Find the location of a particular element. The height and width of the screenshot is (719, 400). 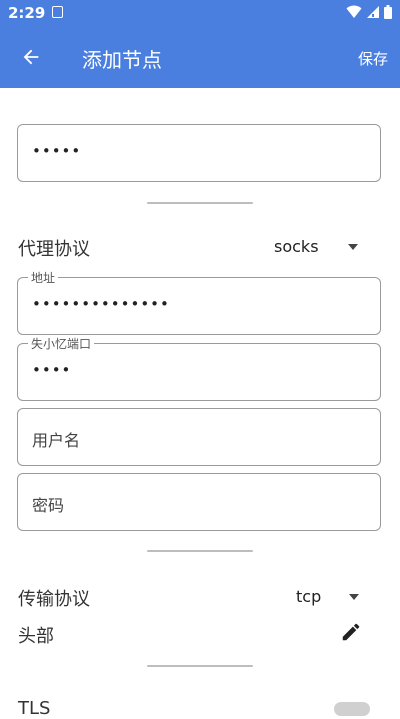

proxy-protocol-label: 代理协议 is located at coordinates (54, 249).